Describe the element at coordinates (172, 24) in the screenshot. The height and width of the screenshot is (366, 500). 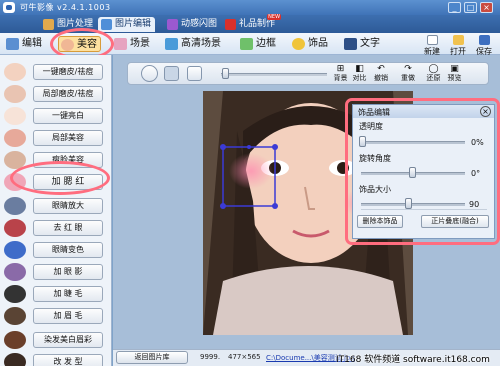
I see `flash-icon` at that location.